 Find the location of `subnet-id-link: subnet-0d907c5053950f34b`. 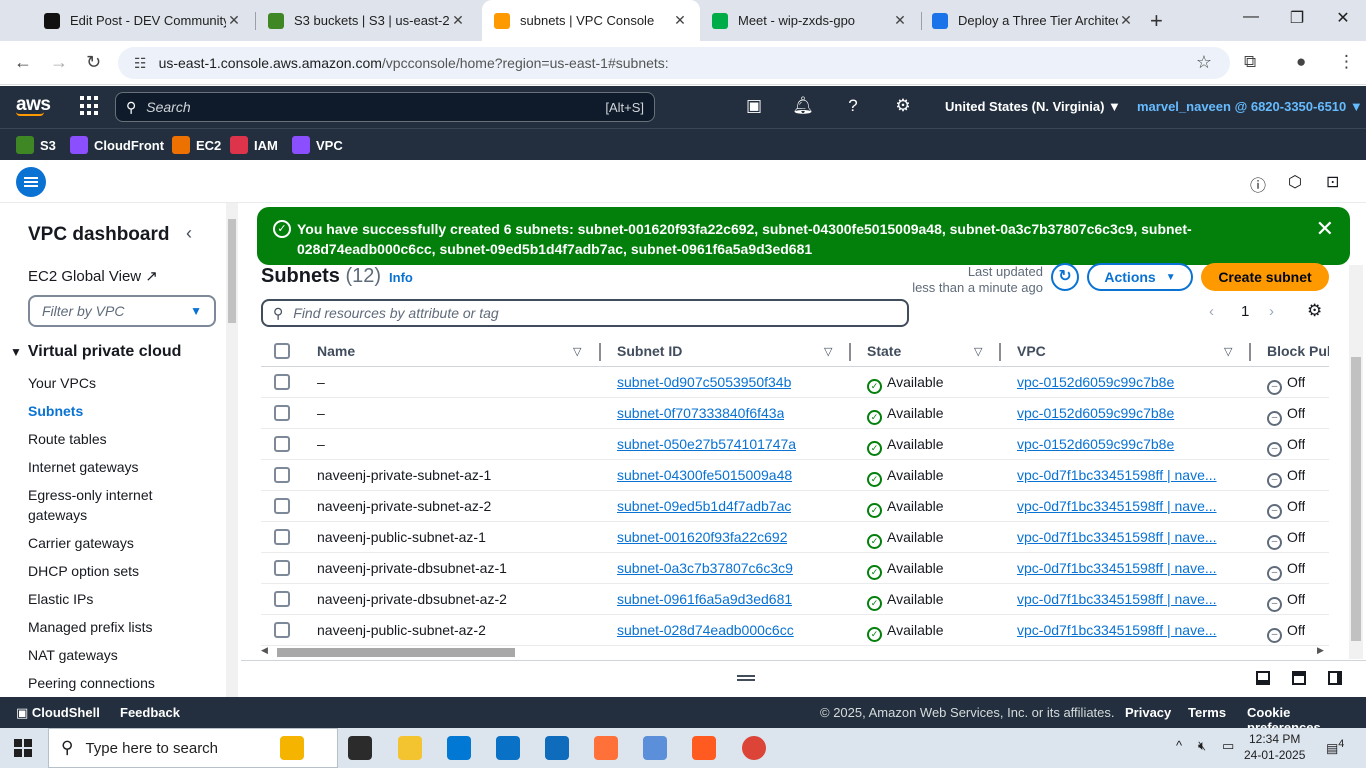

subnet-id-link: subnet-0d907c5053950f34b is located at coordinates (704, 382).